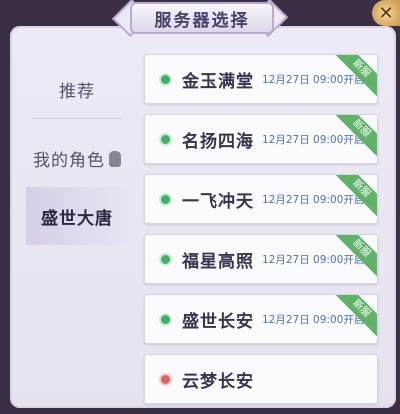 The height and width of the screenshot is (414, 400). I want to click on sidebar-item-label: 盛世大唐, so click(77, 218).